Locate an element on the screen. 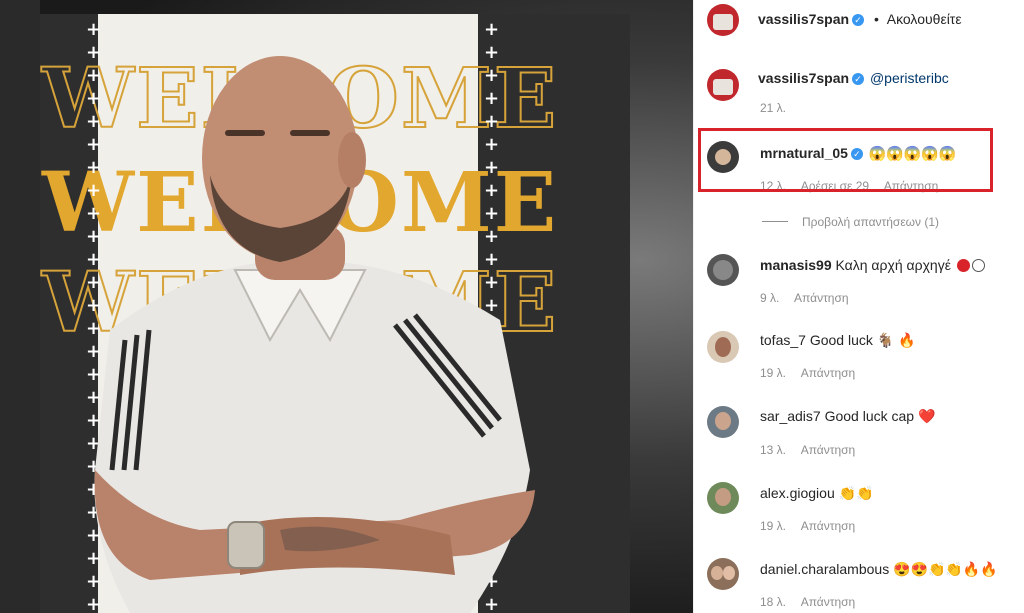 Image resolution: width=1024 pixels, height=613 pixels. comment-row: sar_adis7 Good luck cap ❤️ is located at coordinates (847, 416).